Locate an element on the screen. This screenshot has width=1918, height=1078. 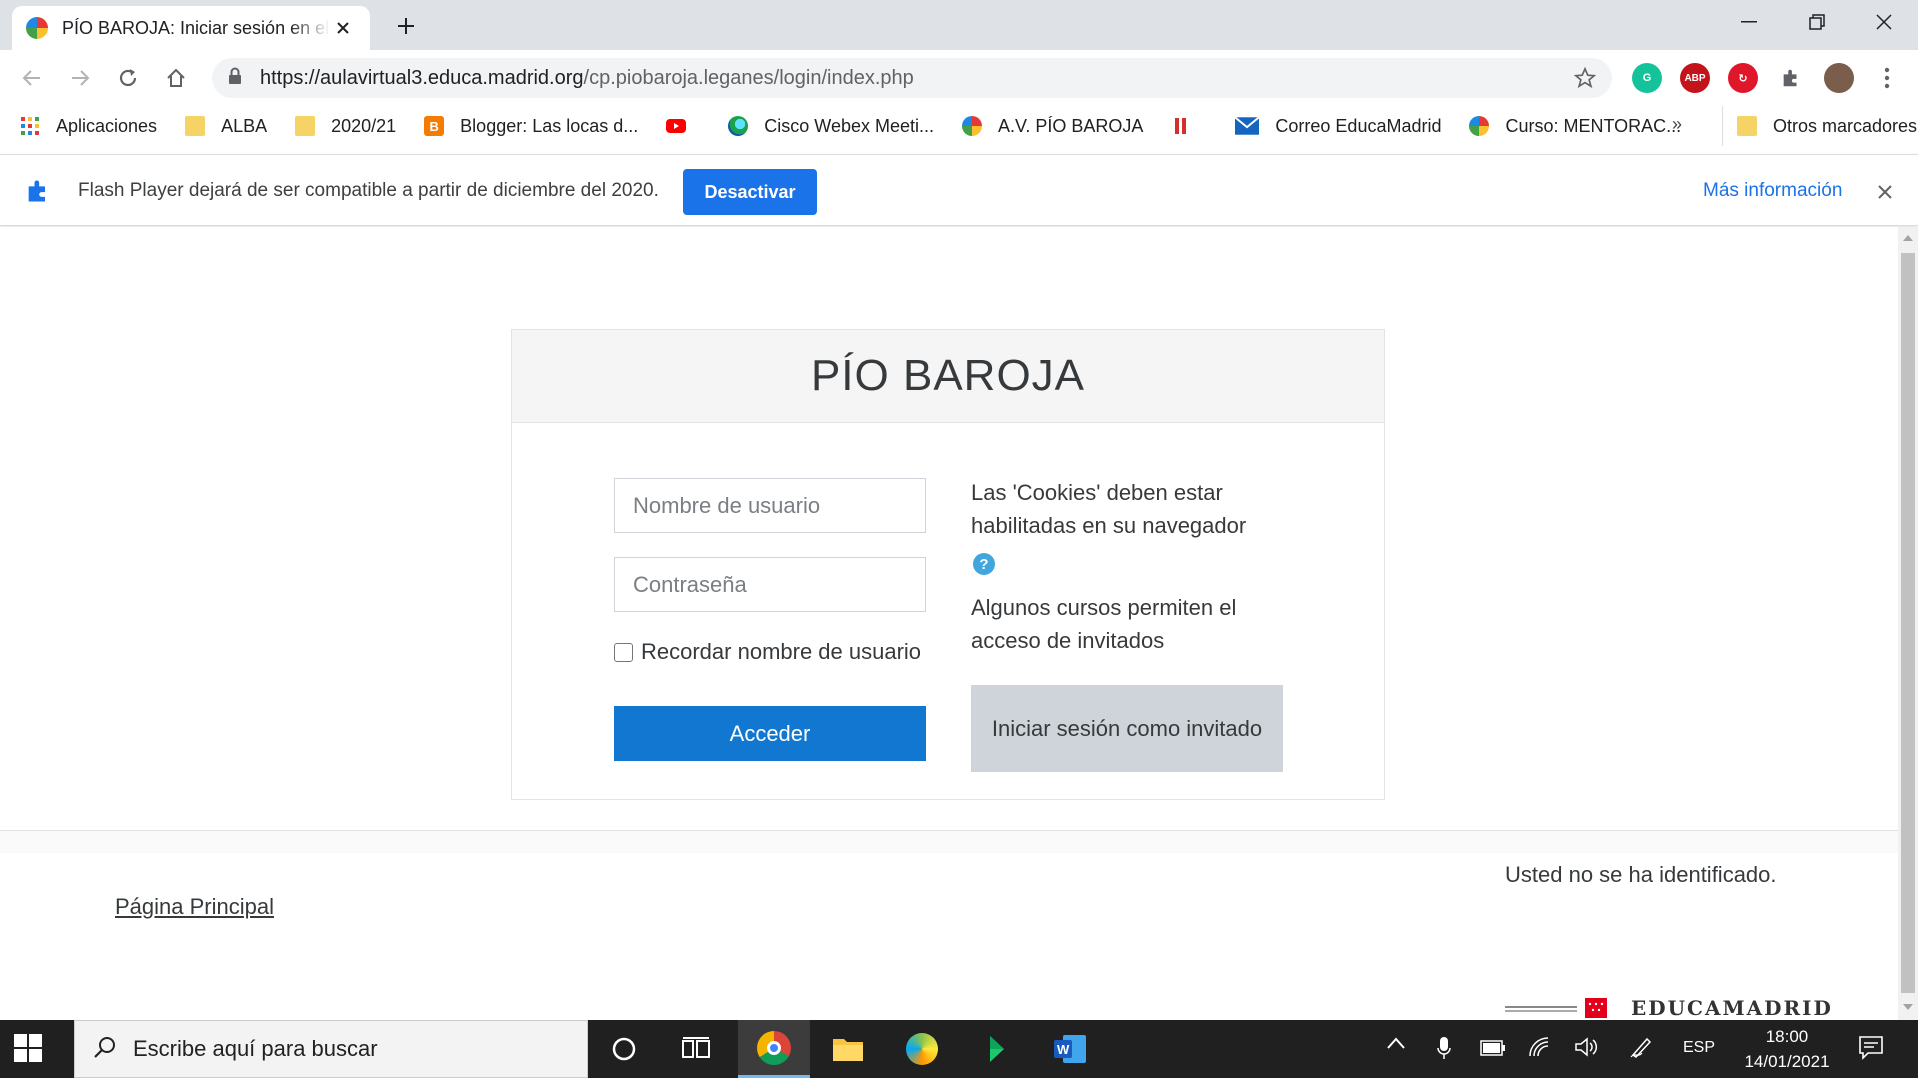
close-tab-icon is located at coordinates (343, 28).